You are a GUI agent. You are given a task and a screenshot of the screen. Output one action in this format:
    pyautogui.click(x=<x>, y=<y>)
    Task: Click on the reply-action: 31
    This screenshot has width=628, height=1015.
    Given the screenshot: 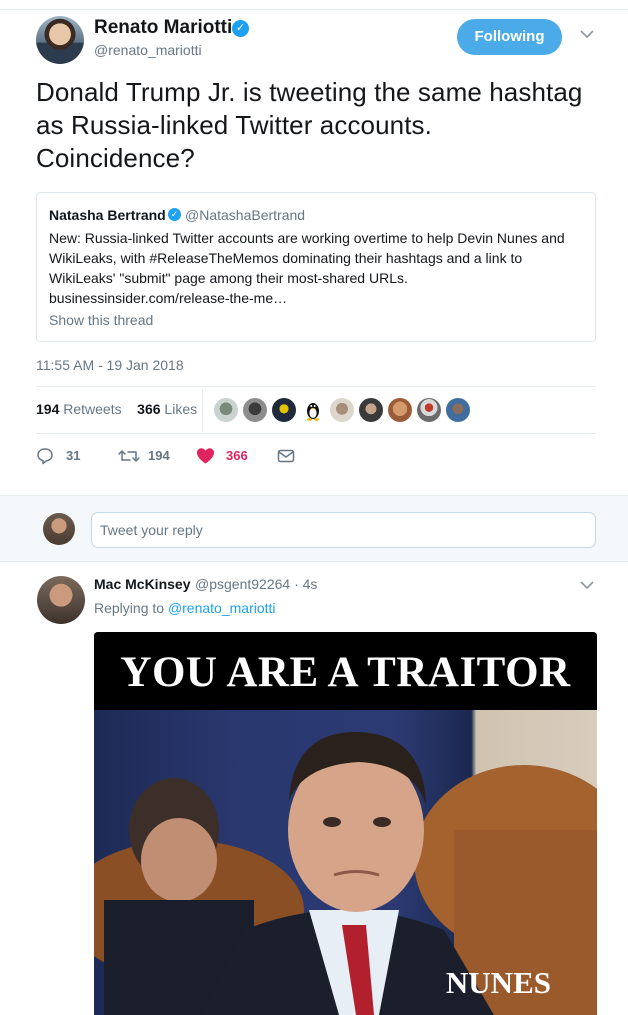 What is the action you would take?
    pyautogui.click(x=66, y=456)
    